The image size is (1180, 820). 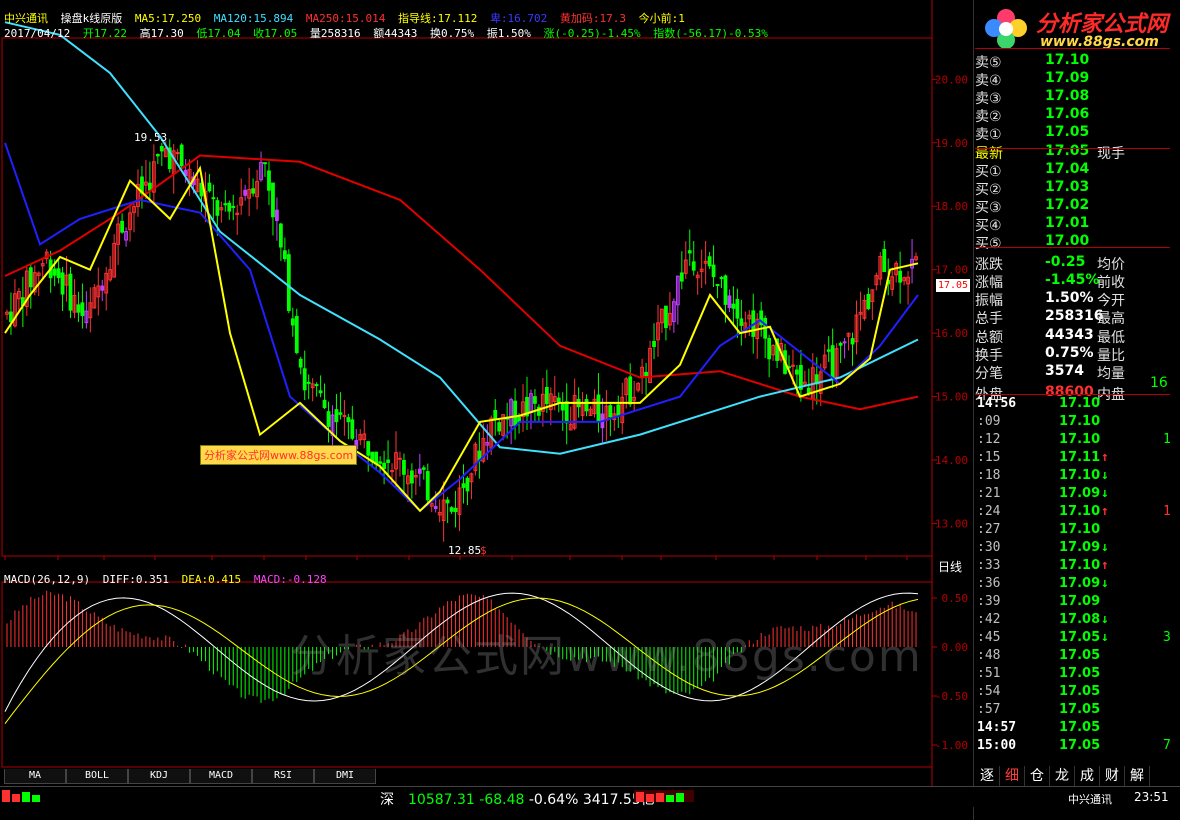 I want to click on quote-value: 0.75%, so click(x=1069, y=352).